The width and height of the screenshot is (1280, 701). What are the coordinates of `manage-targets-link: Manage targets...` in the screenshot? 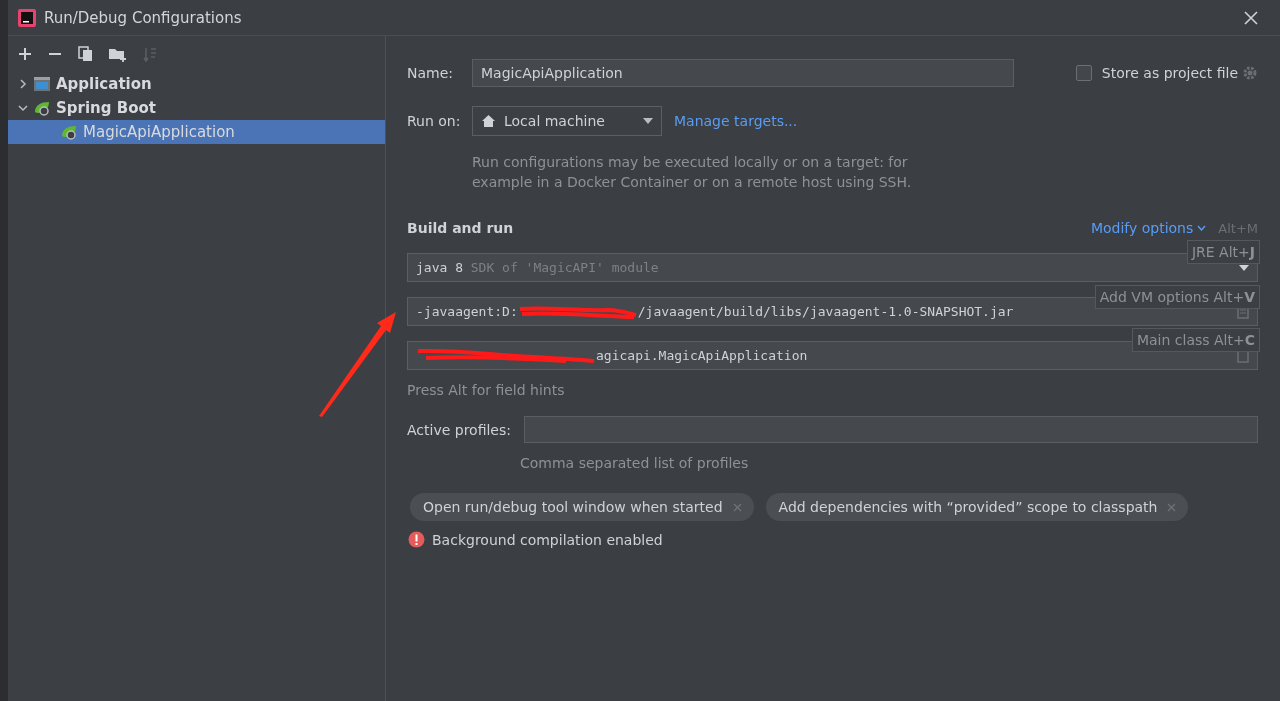 It's located at (736, 121).